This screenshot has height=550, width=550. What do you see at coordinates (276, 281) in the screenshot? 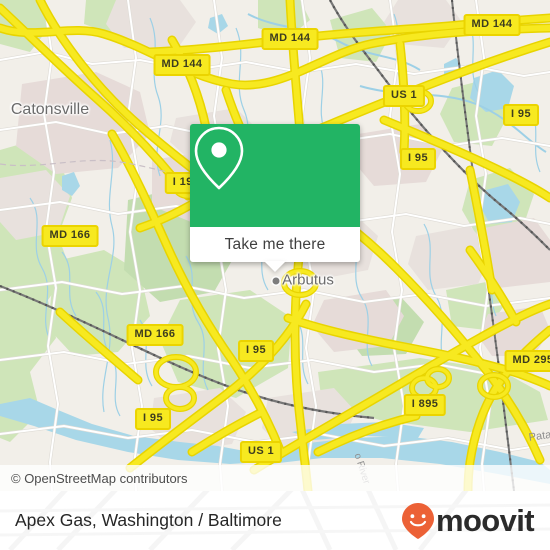
I see `place-dot-marker` at bounding box center [276, 281].